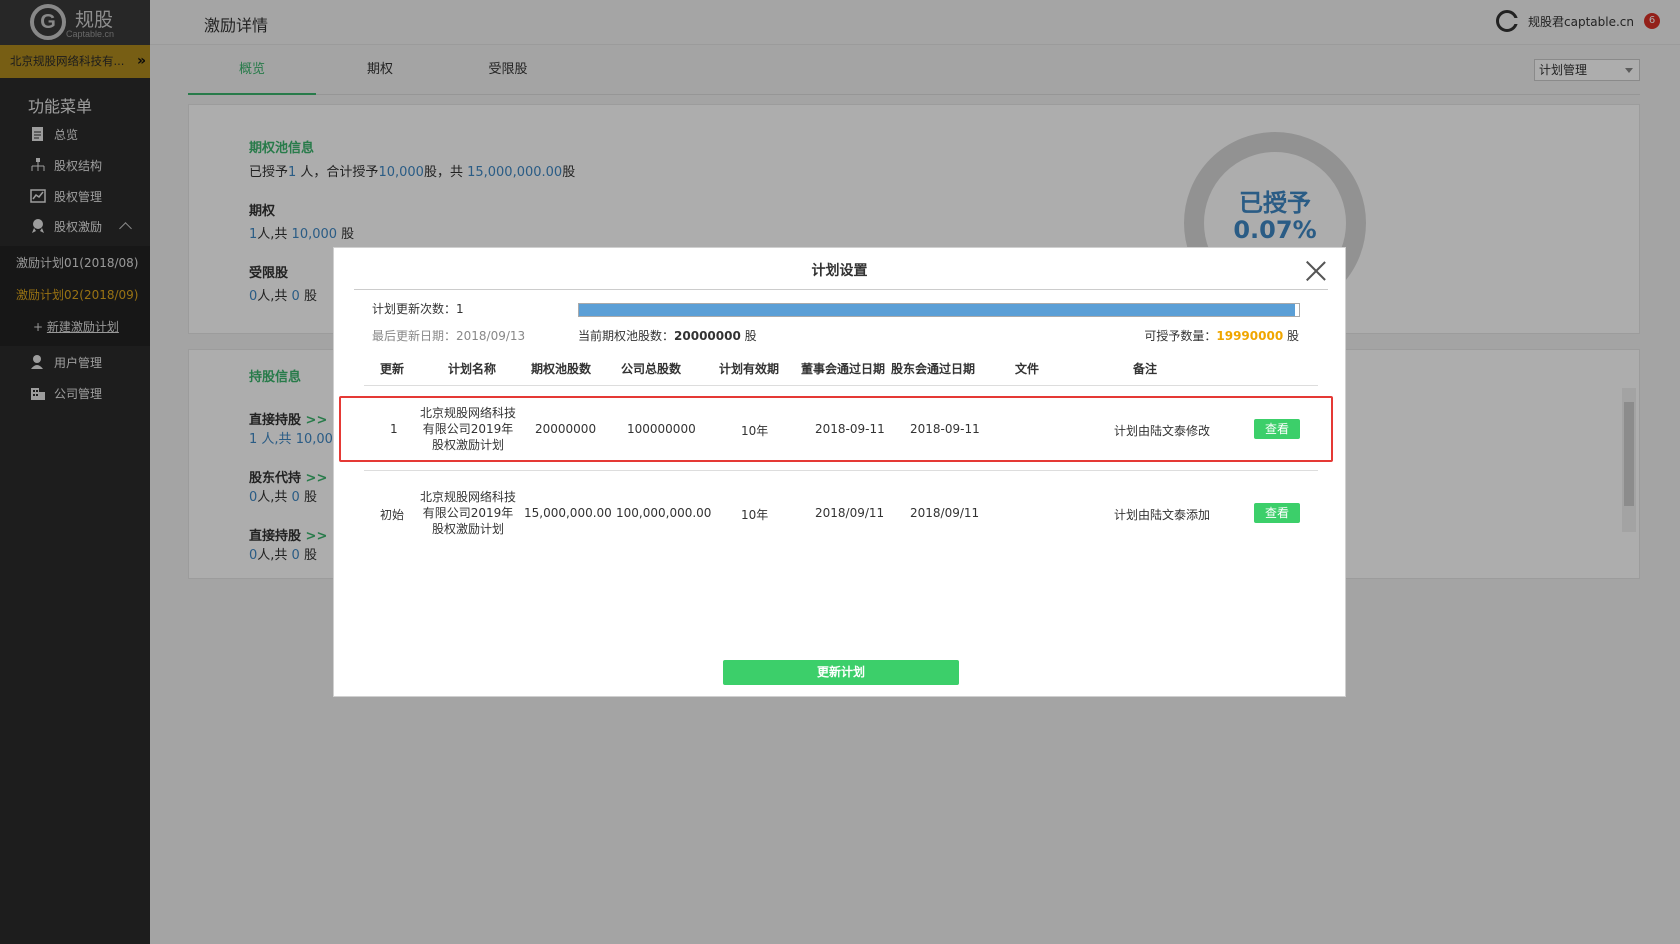 The width and height of the screenshot is (1680, 944). I want to click on update-count: 计划更新次数：1, so click(418, 308).